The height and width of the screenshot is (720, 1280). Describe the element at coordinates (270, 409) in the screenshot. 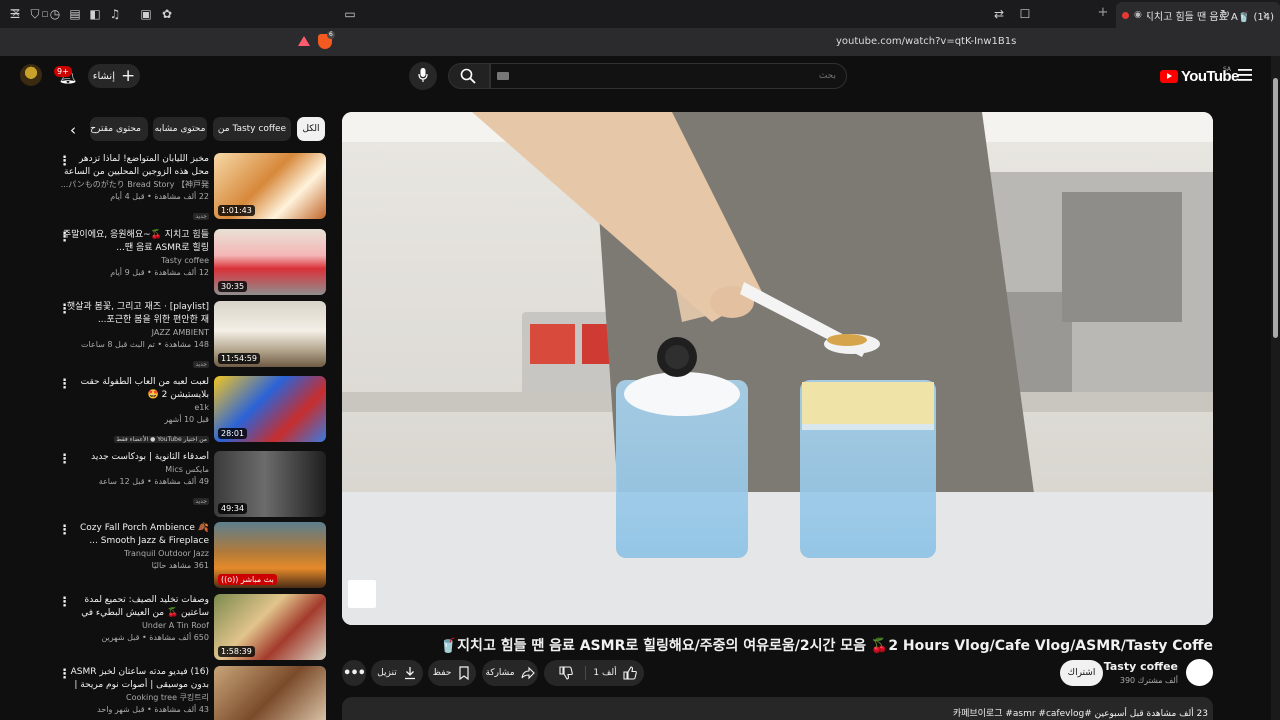

I see `video-thumbnail: 28:01` at that location.